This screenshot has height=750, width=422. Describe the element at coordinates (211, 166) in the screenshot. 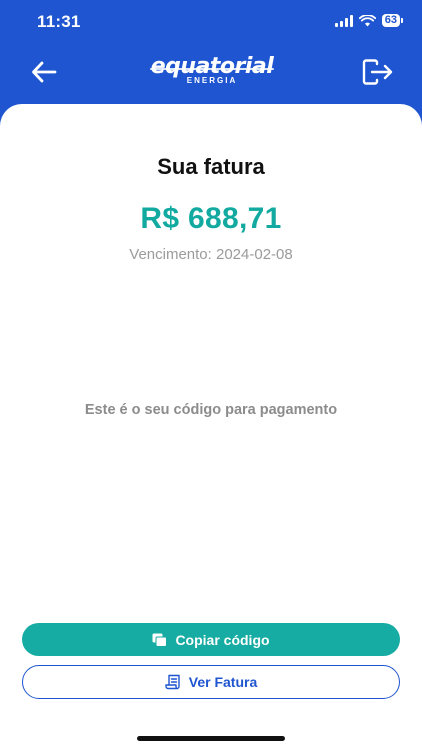

I see `page-title: Sua fatura` at that location.